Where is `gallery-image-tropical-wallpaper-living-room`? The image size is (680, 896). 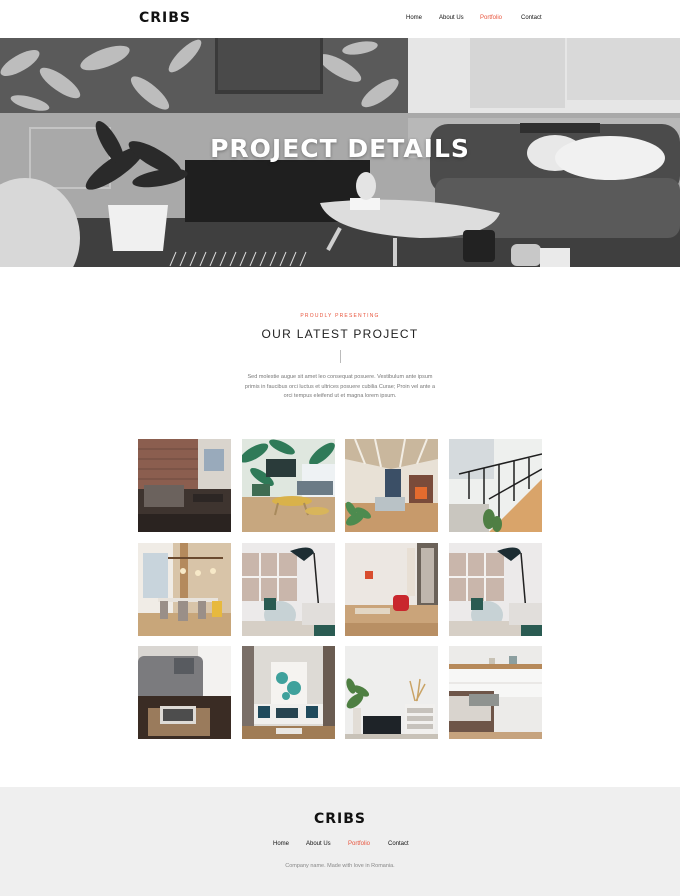
gallery-image-tropical-wallpaper-living-room is located at coordinates (288, 485).